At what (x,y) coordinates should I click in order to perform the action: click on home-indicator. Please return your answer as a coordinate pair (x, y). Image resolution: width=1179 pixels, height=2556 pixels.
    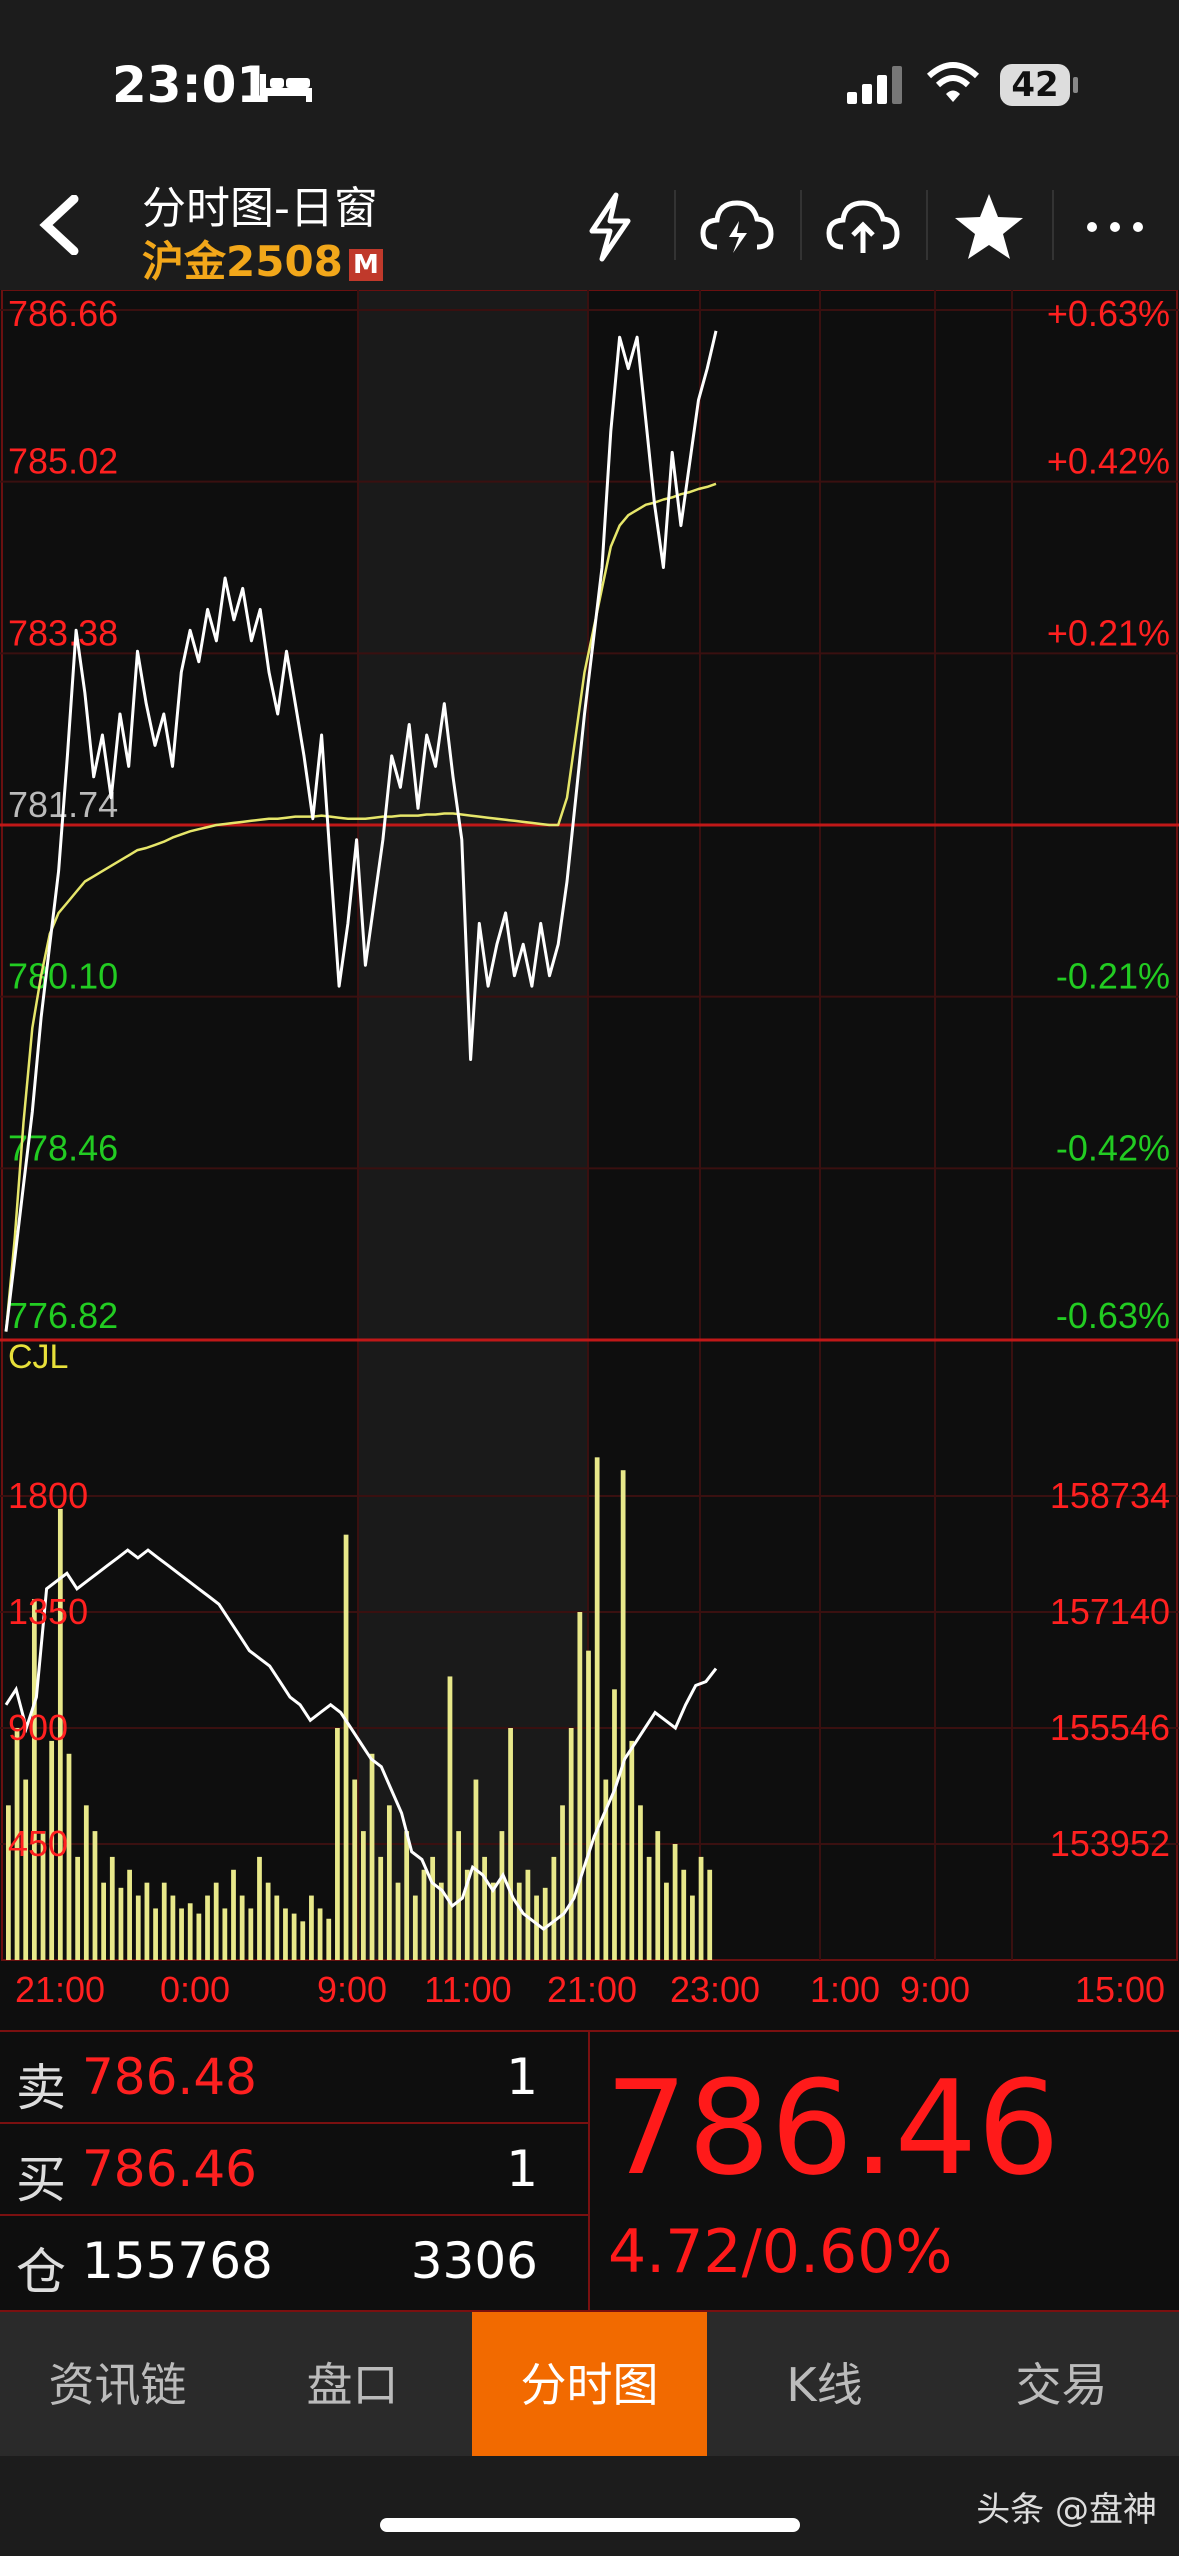
    Looking at the image, I should click on (590, 2525).